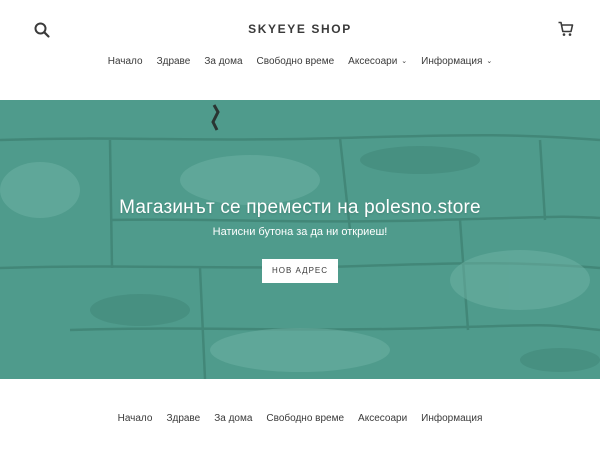 This screenshot has width=600, height=450. I want to click on nav-item-health: Здраве, so click(174, 61).